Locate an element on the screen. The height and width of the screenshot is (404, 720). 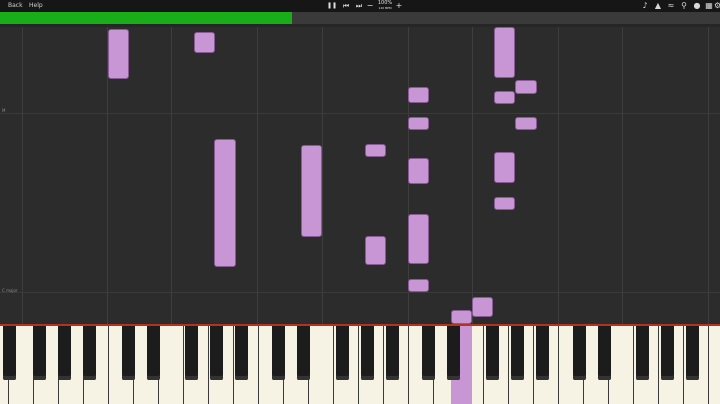
settings-icon: ⚙ is located at coordinates (717, 6).